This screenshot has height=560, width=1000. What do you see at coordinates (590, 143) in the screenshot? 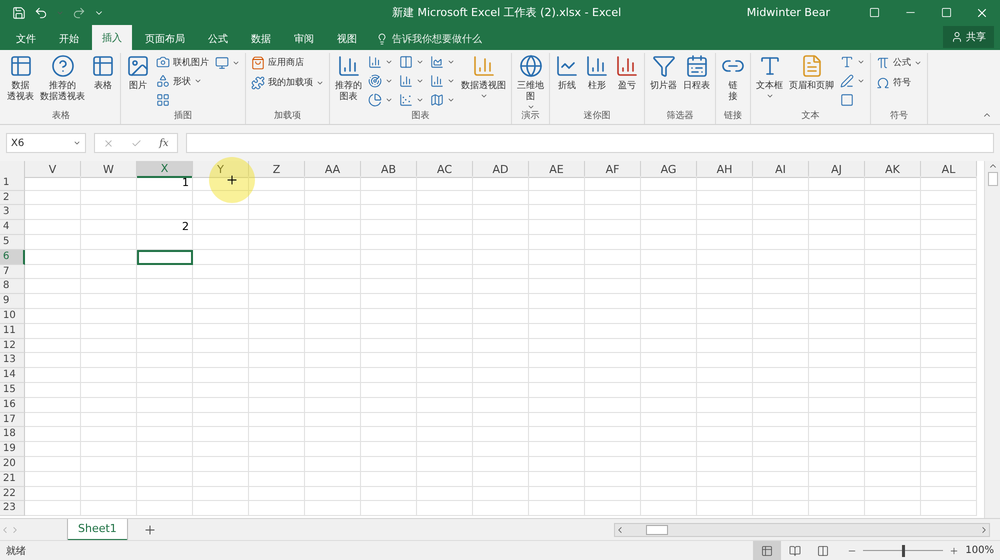
I see `formula-field` at bounding box center [590, 143].